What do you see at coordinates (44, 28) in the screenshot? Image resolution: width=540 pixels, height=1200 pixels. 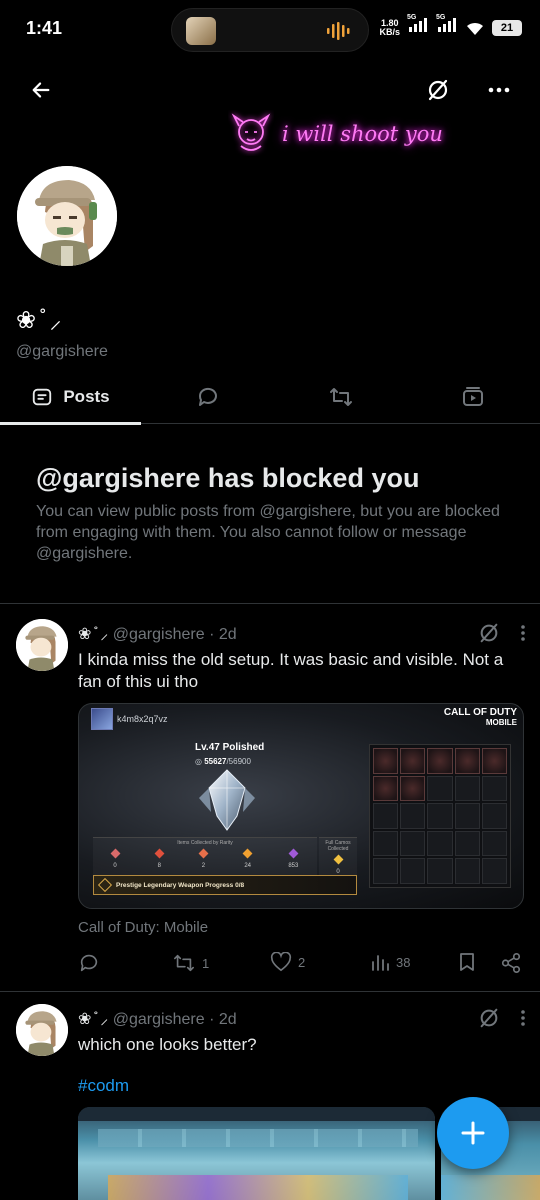 I see `status-time: 1:41` at bounding box center [44, 28].